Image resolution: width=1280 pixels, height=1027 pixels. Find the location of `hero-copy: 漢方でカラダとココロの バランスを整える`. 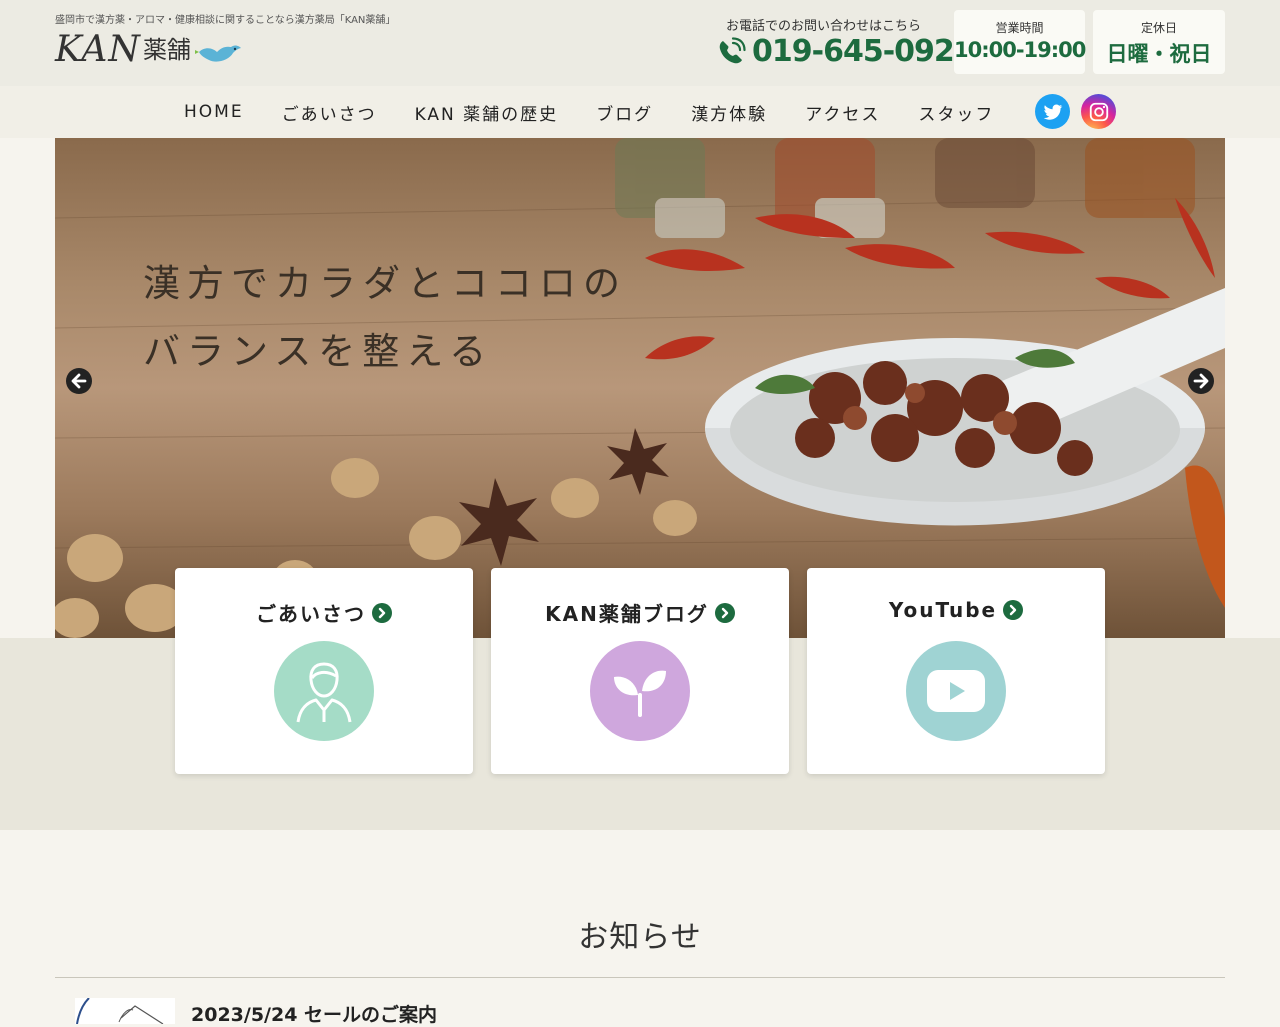

hero-copy: 漢方でカラダとココロの バランスを整える is located at coordinates (385, 318).